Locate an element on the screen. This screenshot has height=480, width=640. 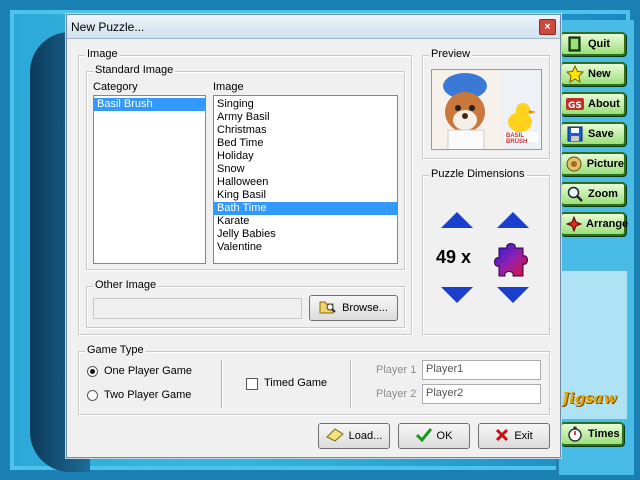
one-player-label: One Player Game is located at coordinates (148, 371).